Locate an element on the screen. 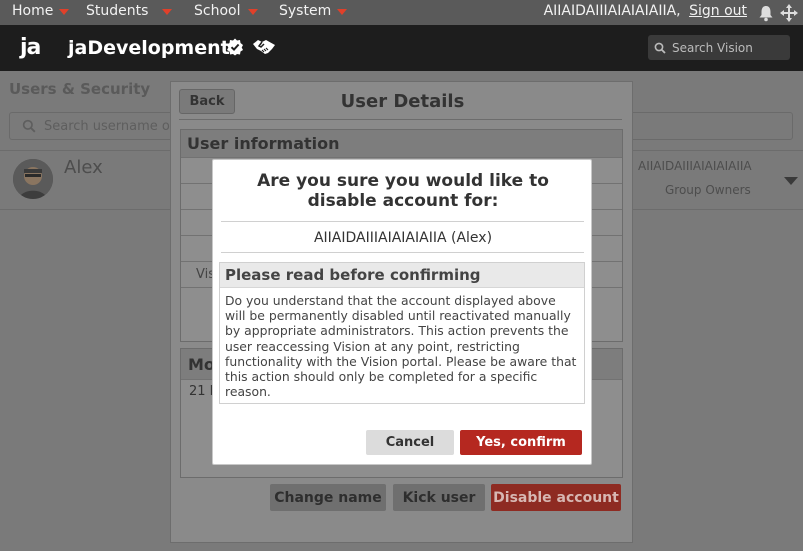  nav-system-label: System is located at coordinates (305, 11).